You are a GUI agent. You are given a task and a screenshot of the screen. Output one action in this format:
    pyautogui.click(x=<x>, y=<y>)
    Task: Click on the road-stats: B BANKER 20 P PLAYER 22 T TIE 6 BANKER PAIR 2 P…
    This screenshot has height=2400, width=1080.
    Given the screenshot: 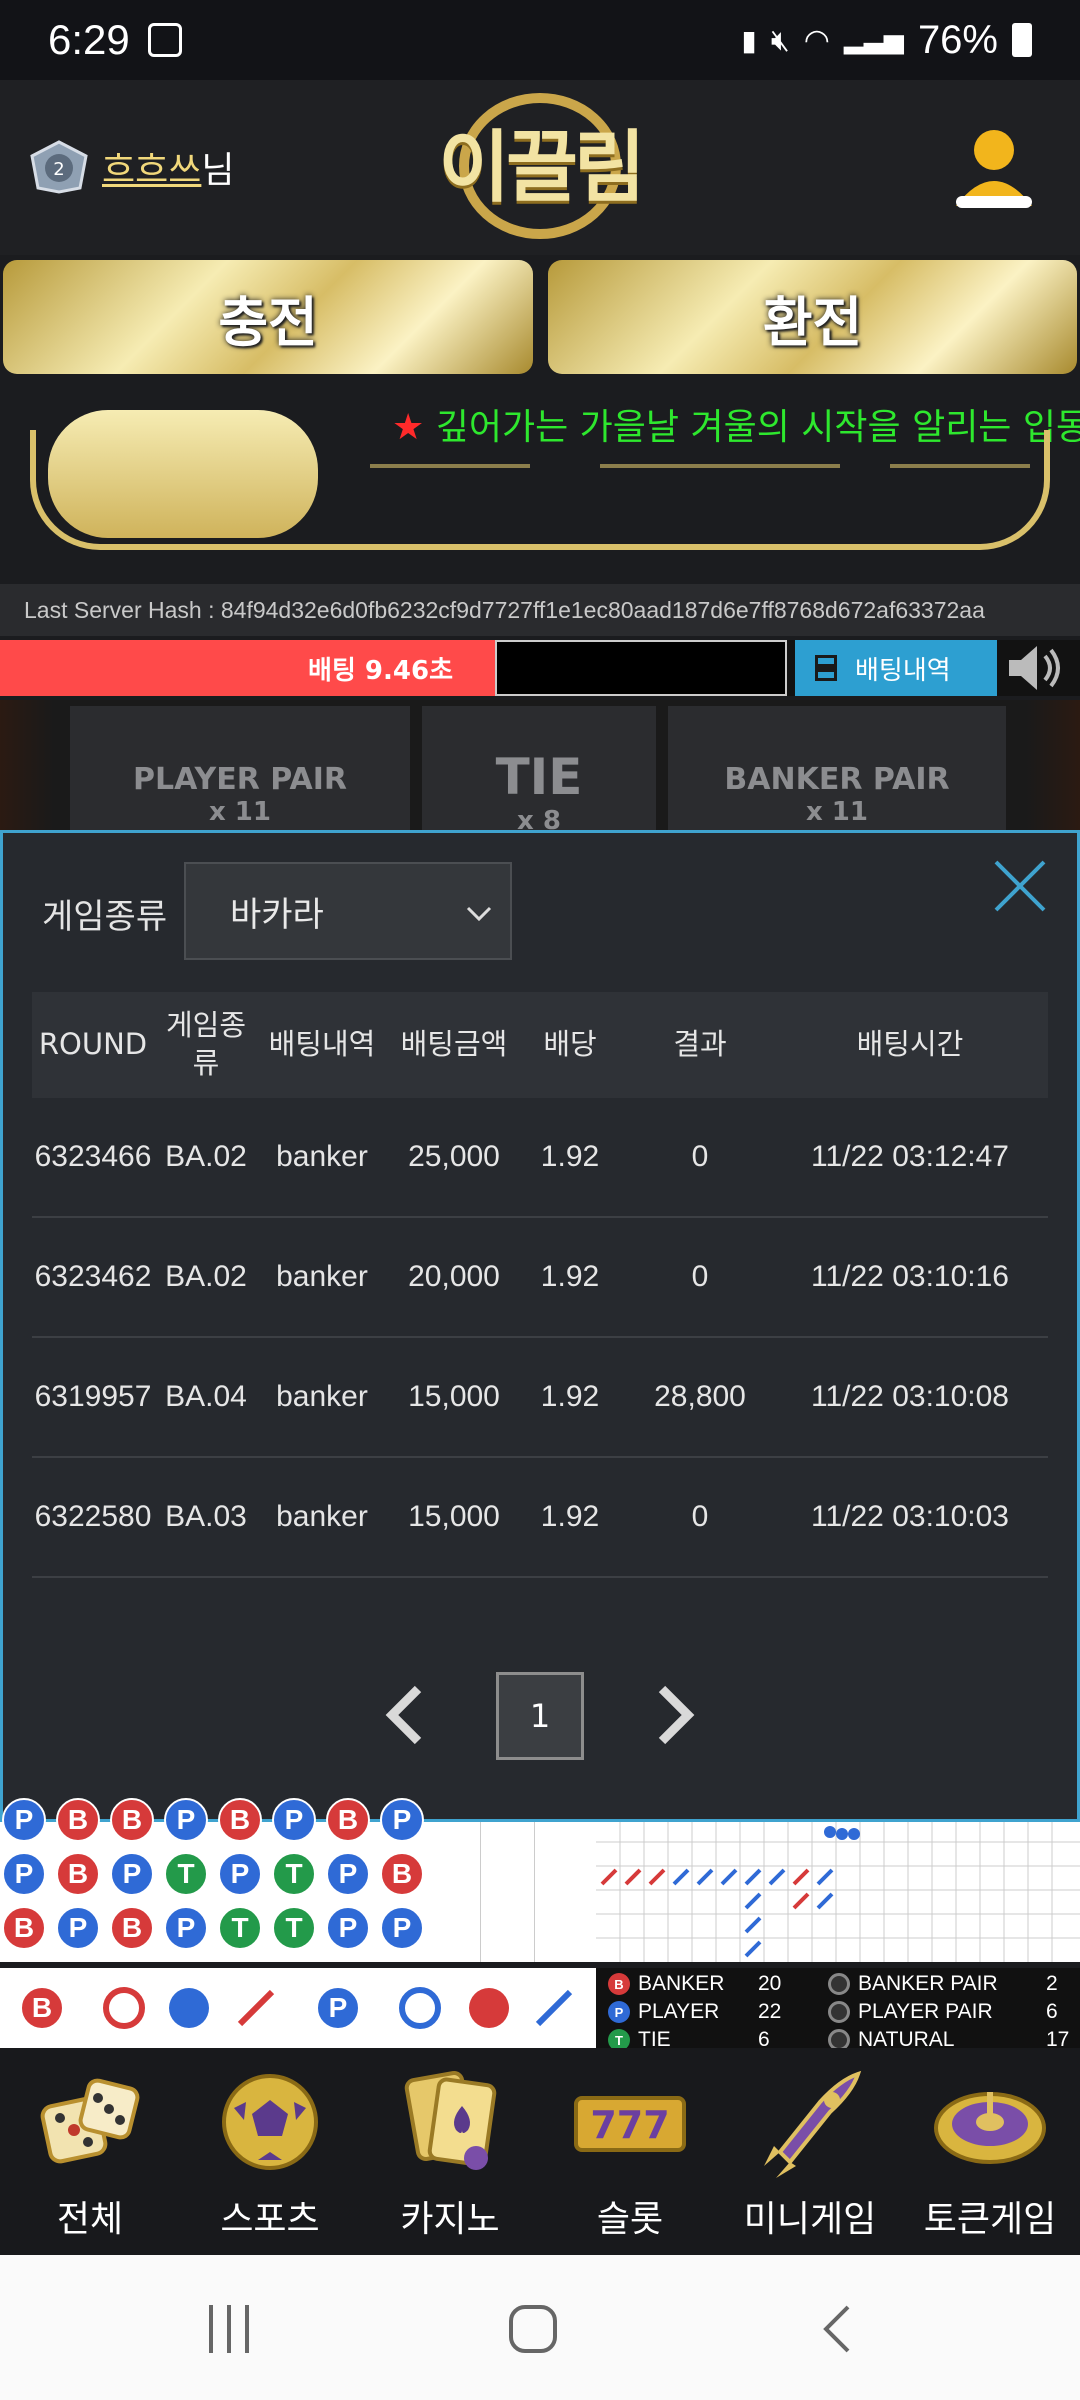 What is the action you would take?
    pyautogui.click(x=838, y=2008)
    